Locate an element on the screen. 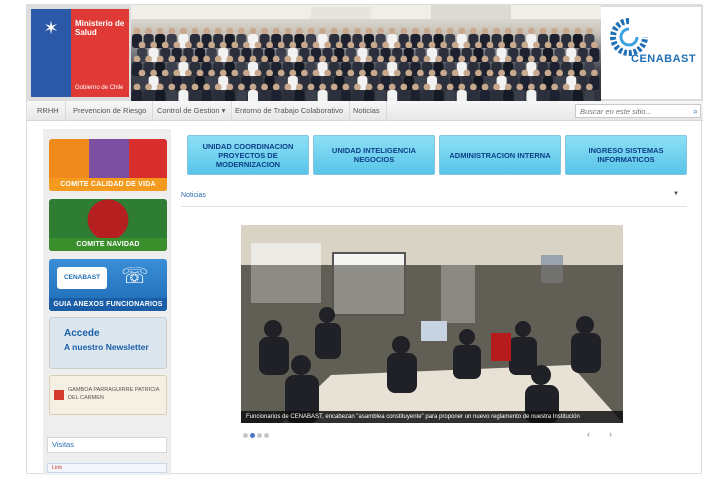  carousel-next-button: › is located at coordinates (610, 434).